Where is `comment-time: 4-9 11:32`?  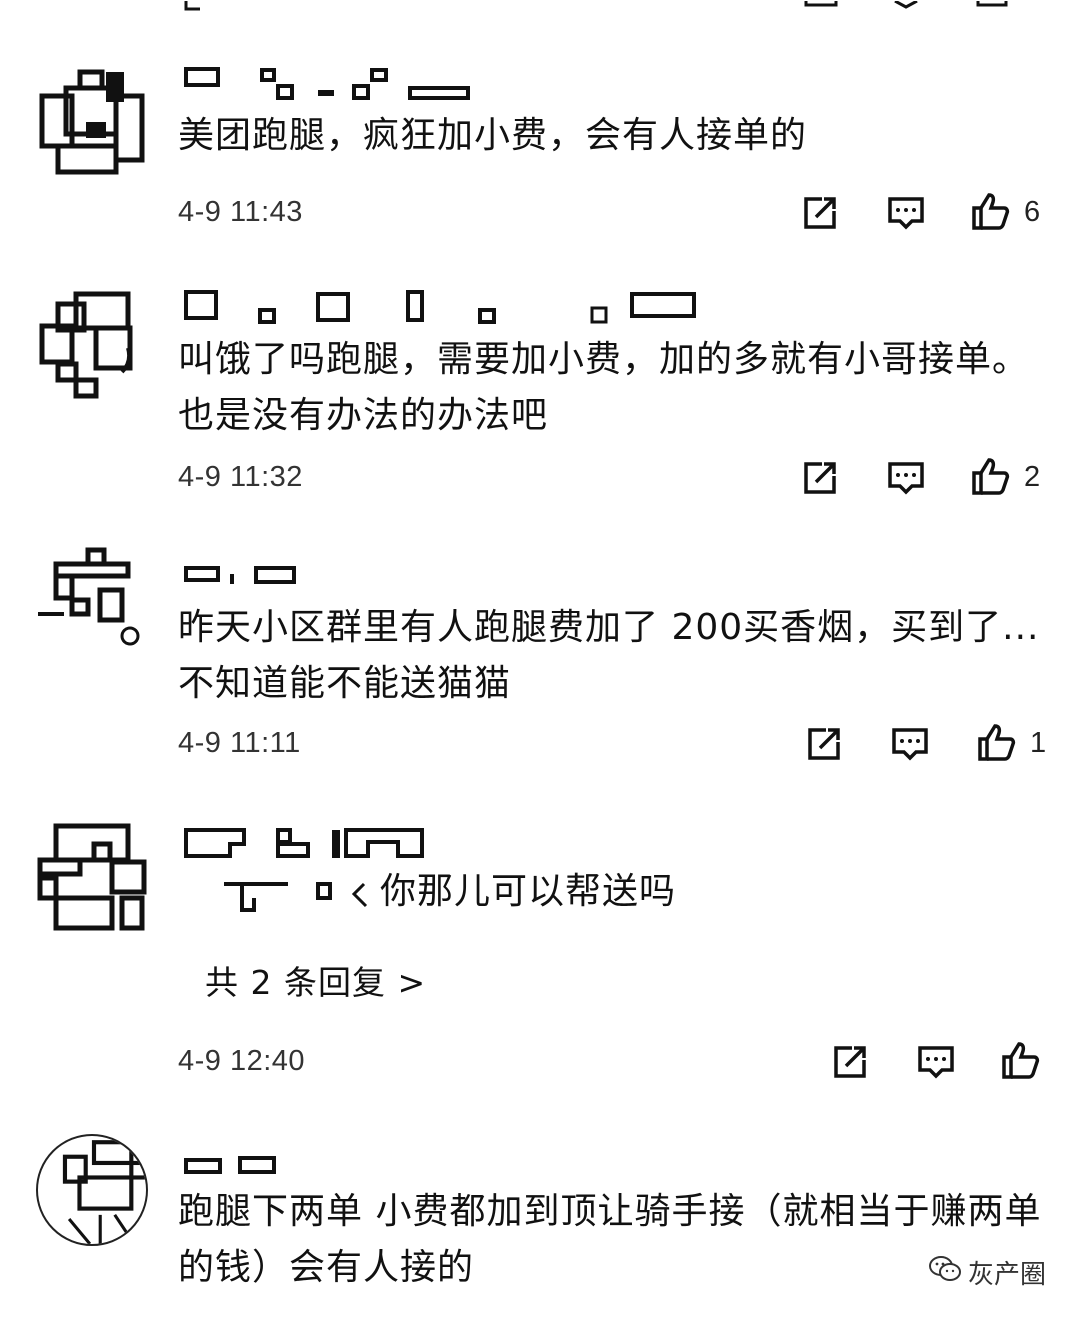
comment-time: 4-9 11:32 is located at coordinates (240, 477).